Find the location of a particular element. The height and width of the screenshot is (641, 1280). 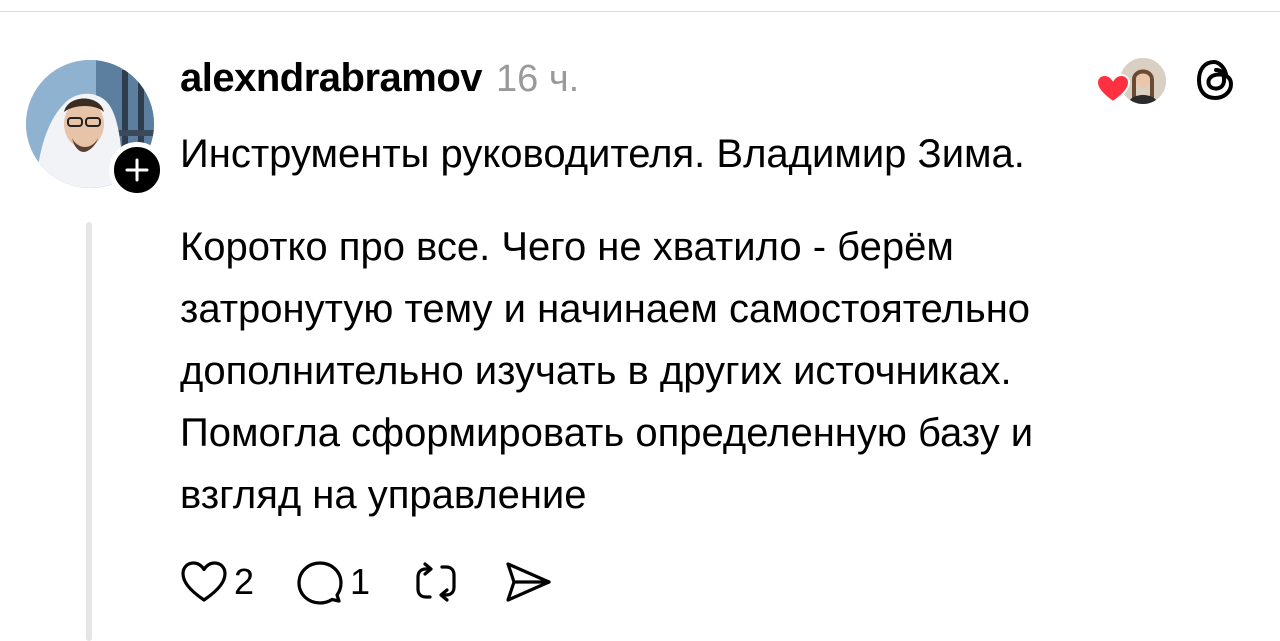

heart-filled-icon is located at coordinates (1113, 89).